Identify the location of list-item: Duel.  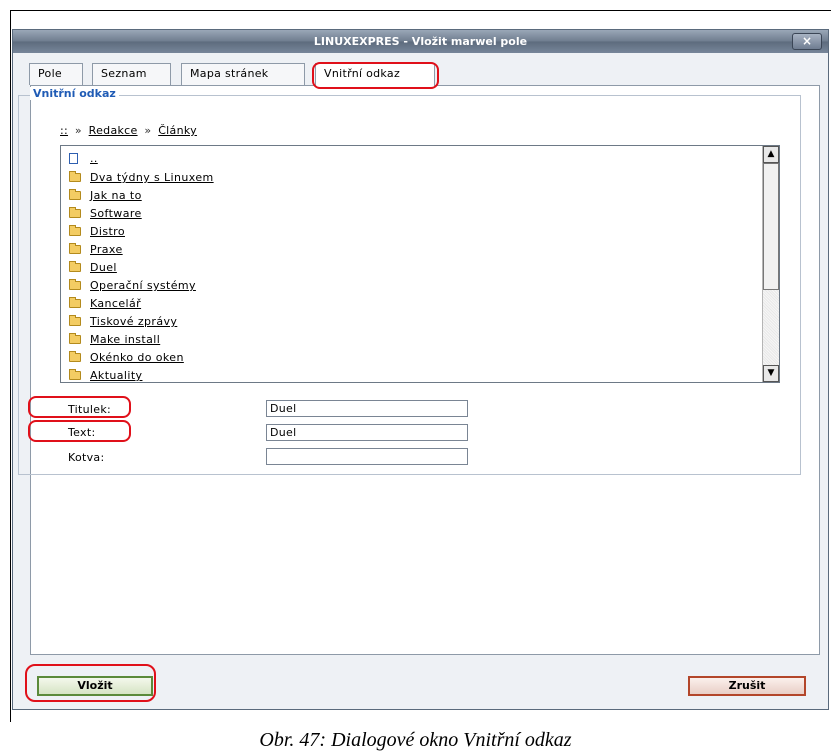
(93, 268).